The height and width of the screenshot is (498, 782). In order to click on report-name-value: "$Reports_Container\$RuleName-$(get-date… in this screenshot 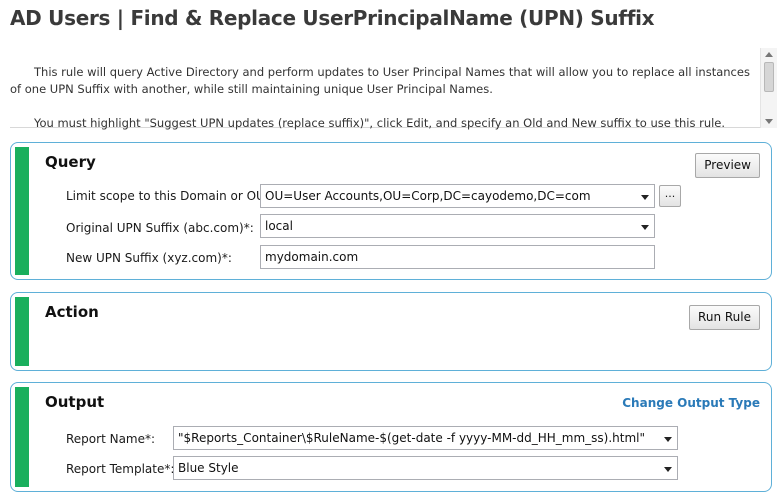, I will do `click(412, 438)`.